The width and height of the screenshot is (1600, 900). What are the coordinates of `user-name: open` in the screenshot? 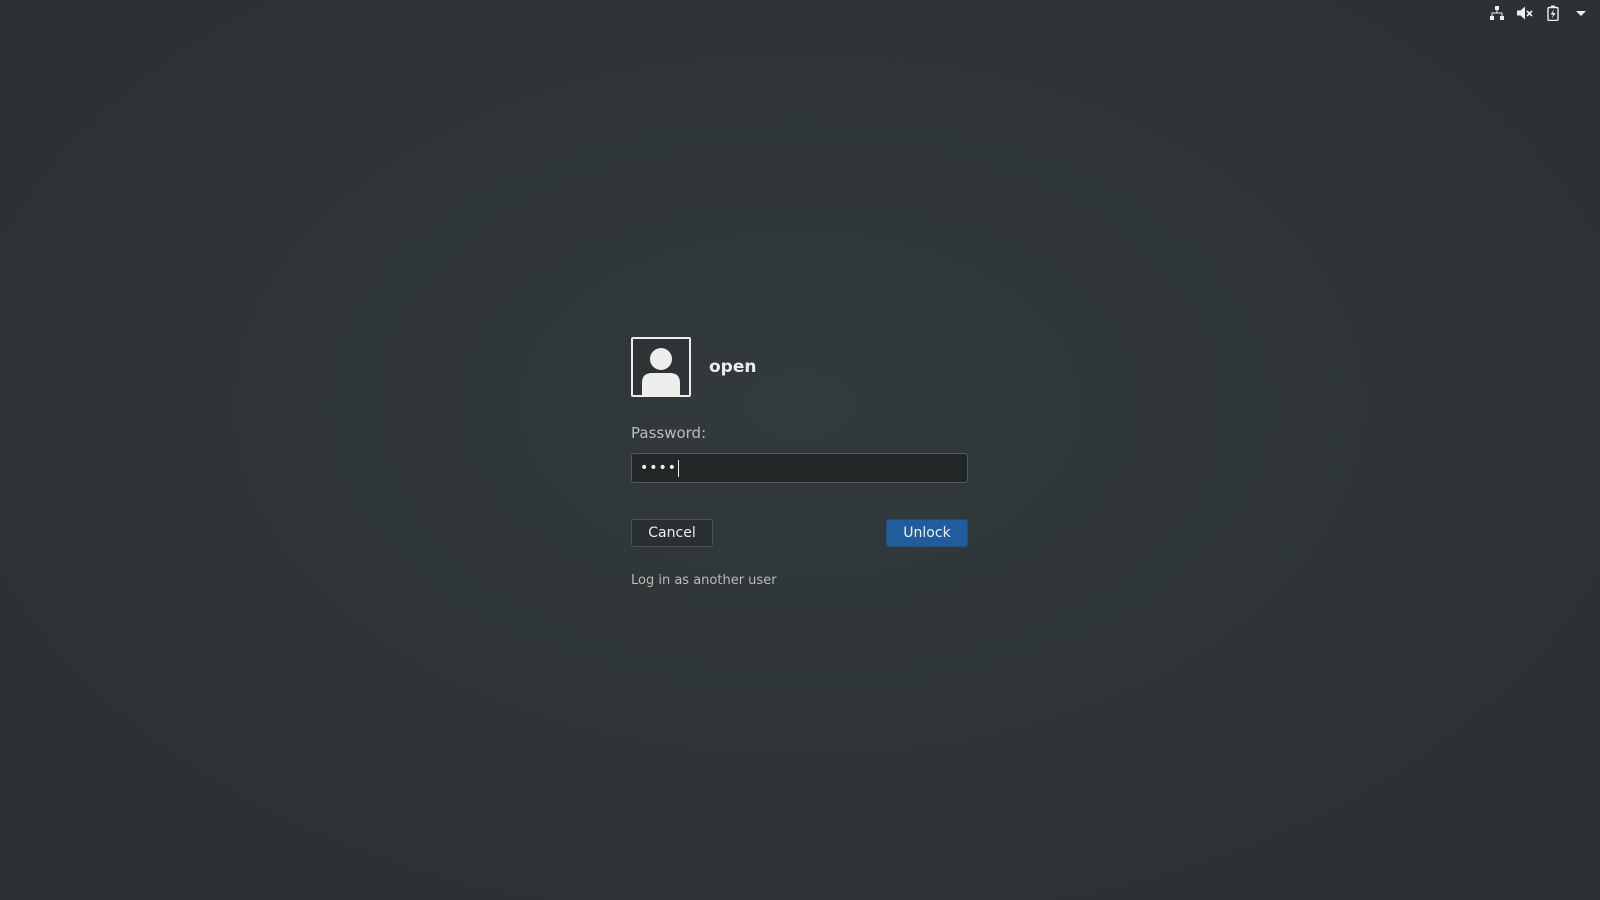 It's located at (733, 367).